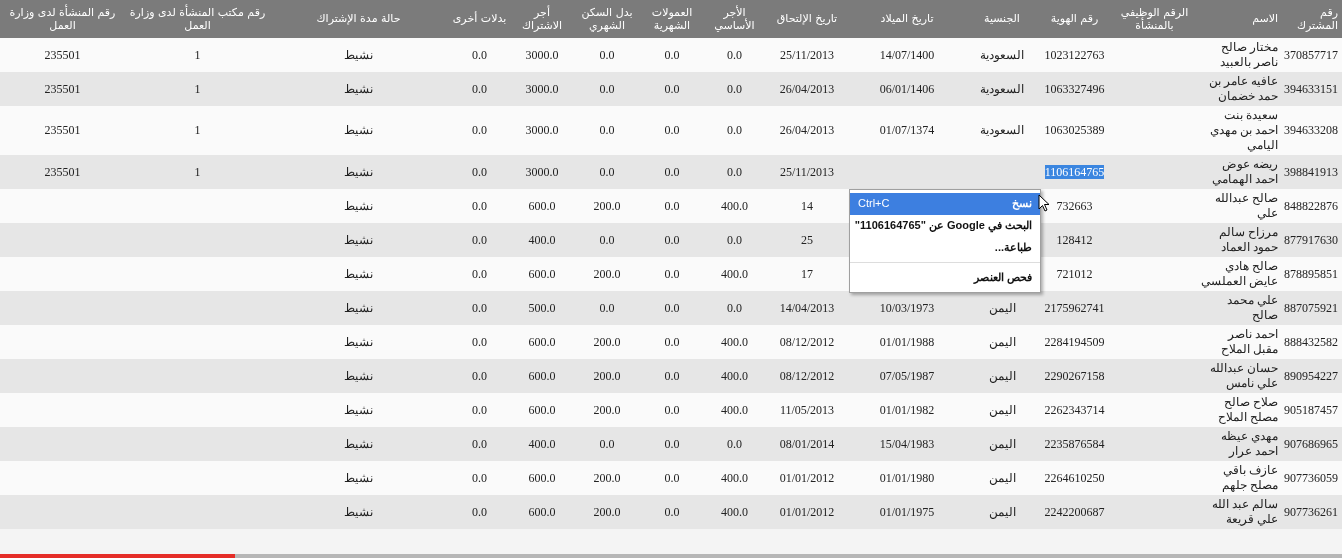 Image resolution: width=1342 pixels, height=558 pixels. What do you see at coordinates (907, 477) in the screenshot?
I see `table-cell: 01/01/1980` at bounding box center [907, 477].